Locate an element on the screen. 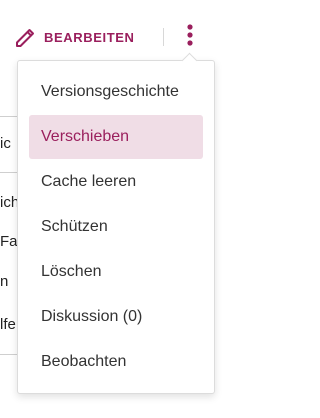 The width and height of the screenshot is (320, 418). menu-item-beobachten: Beobachten is located at coordinates (116, 362).